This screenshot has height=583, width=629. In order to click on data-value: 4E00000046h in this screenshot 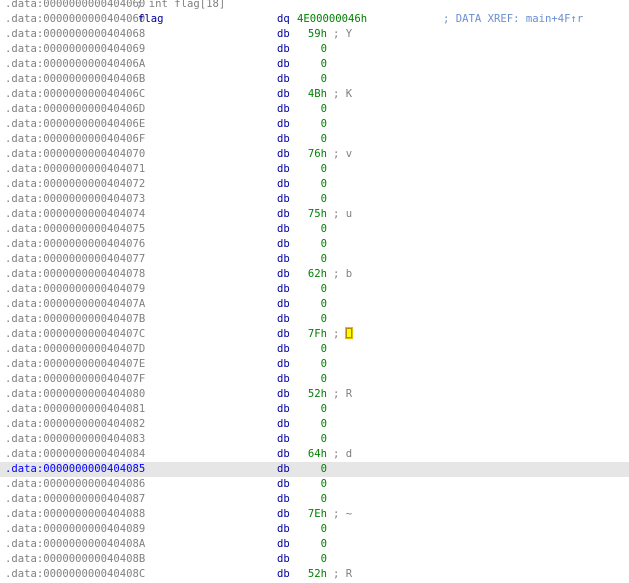, I will do `click(332, 19)`.